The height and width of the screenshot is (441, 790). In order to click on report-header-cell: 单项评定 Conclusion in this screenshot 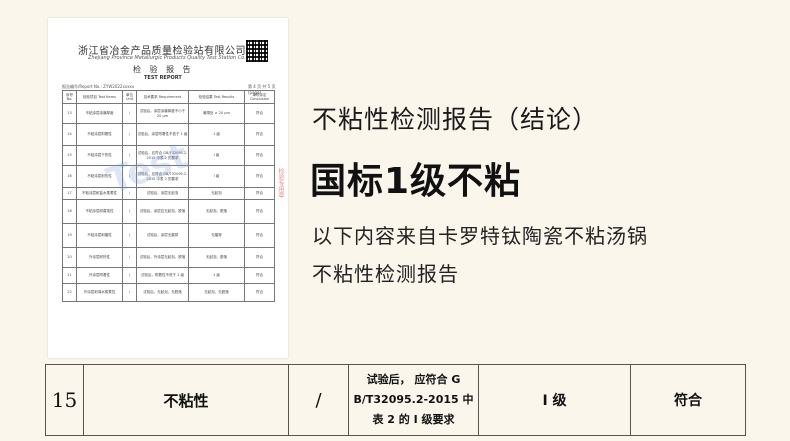, I will do `click(259, 97)`.